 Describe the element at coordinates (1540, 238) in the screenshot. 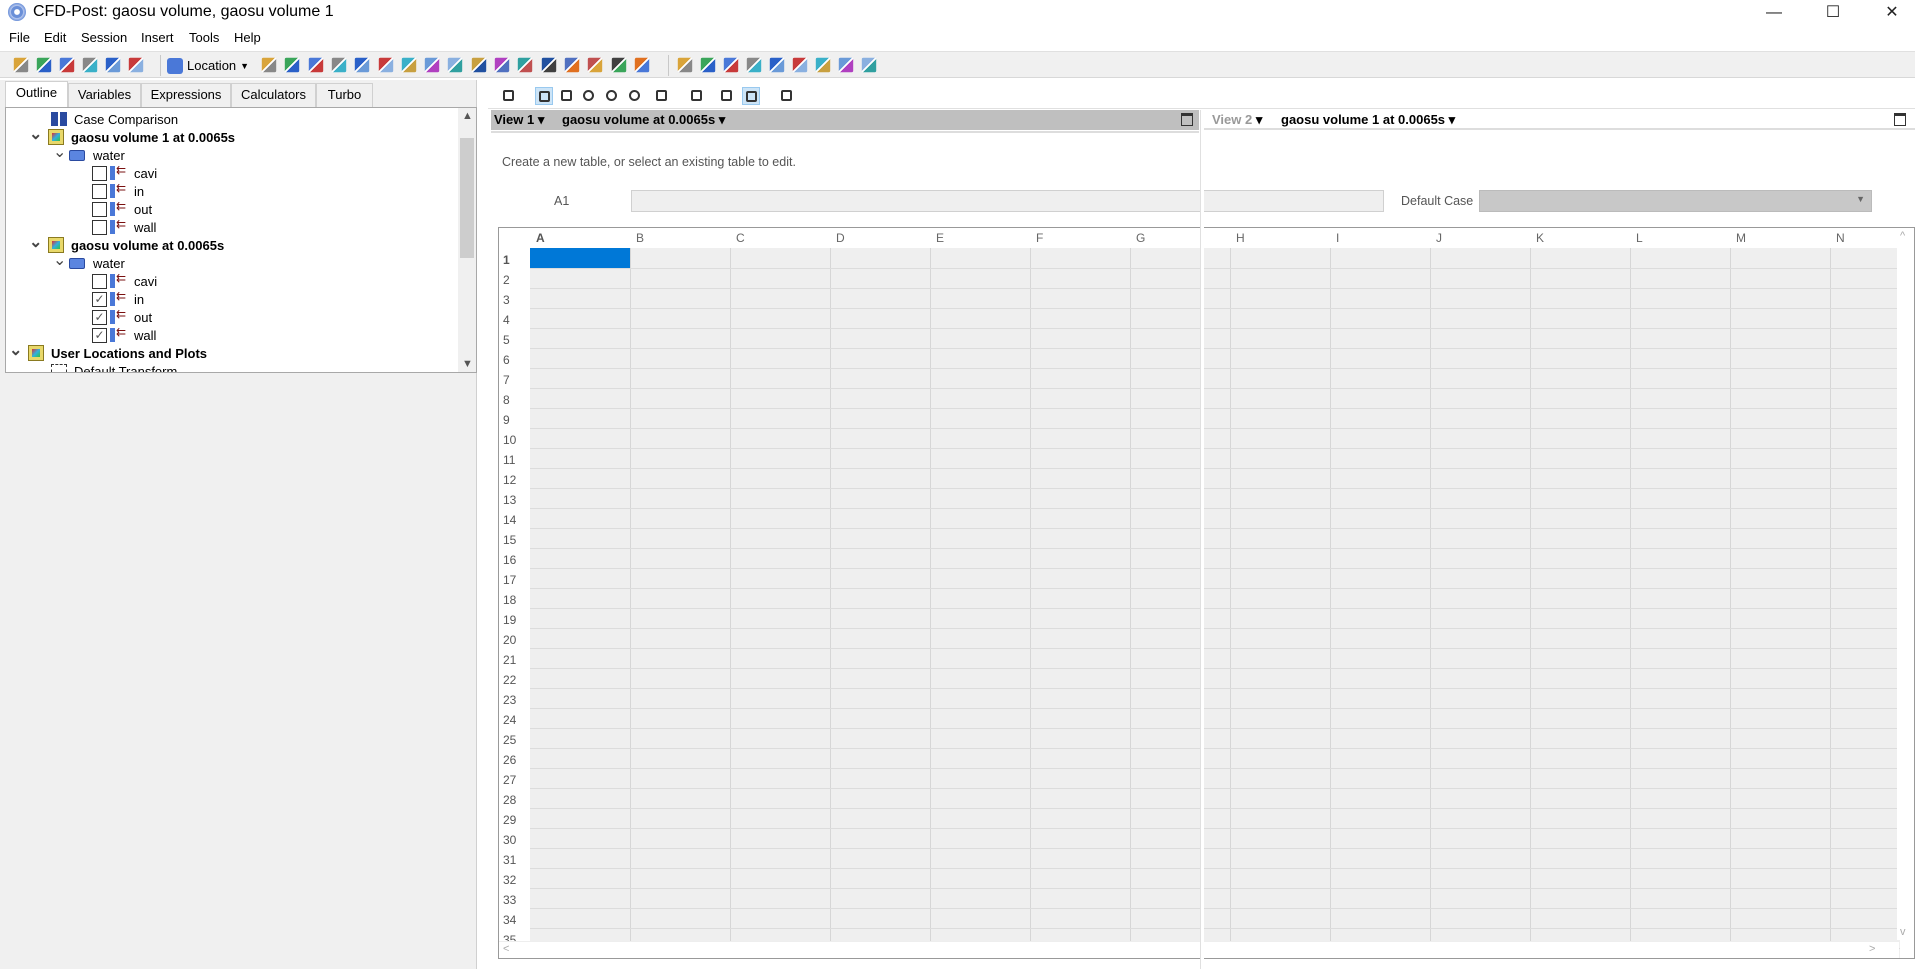

I see `column-header: K` at that location.